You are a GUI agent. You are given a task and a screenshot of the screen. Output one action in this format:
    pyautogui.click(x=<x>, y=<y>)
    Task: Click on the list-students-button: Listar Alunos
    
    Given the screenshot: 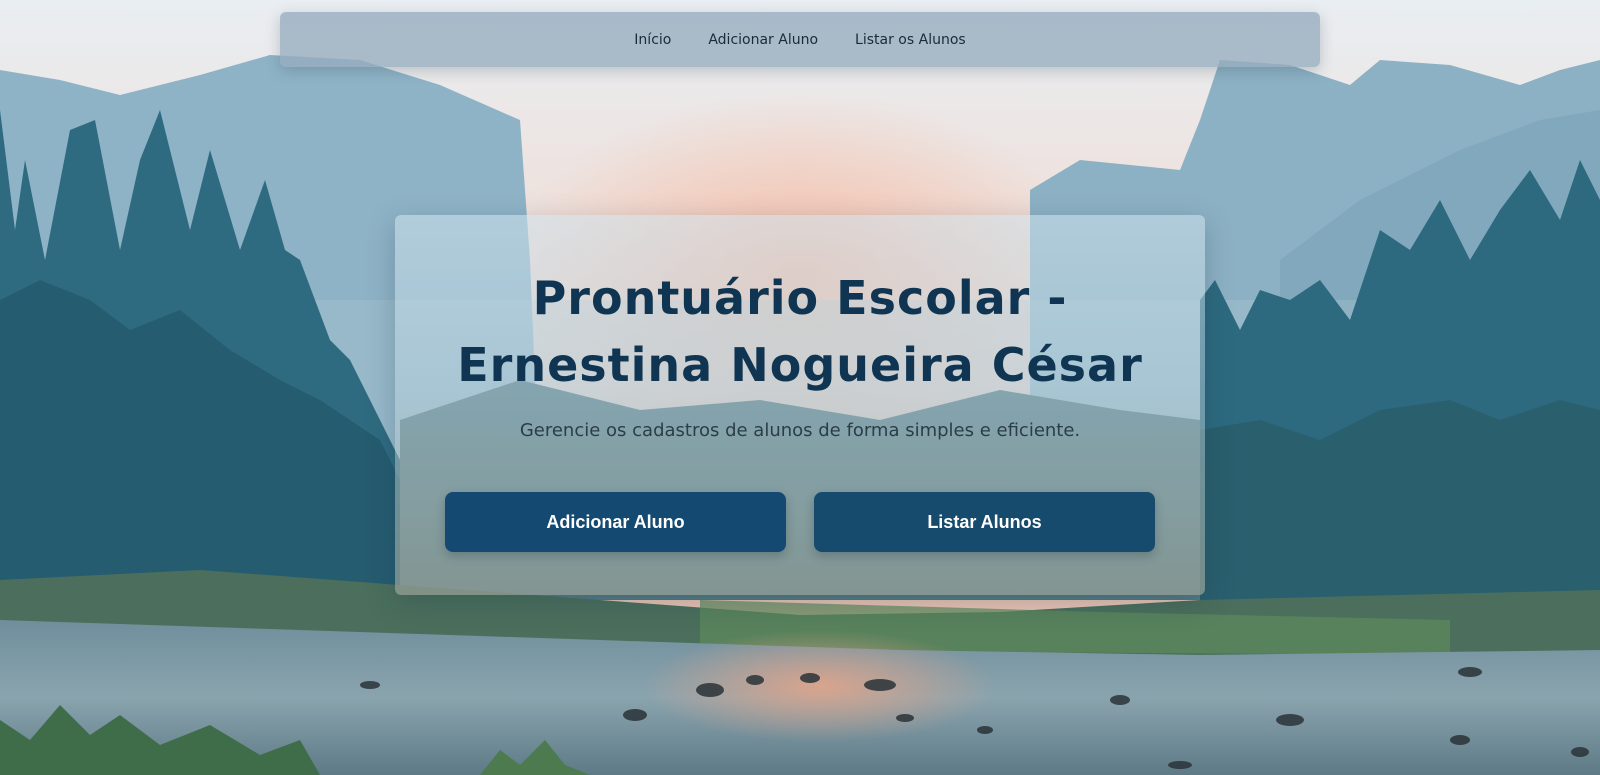 What is the action you would take?
    pyautogui.click(x=984, y=522)
    